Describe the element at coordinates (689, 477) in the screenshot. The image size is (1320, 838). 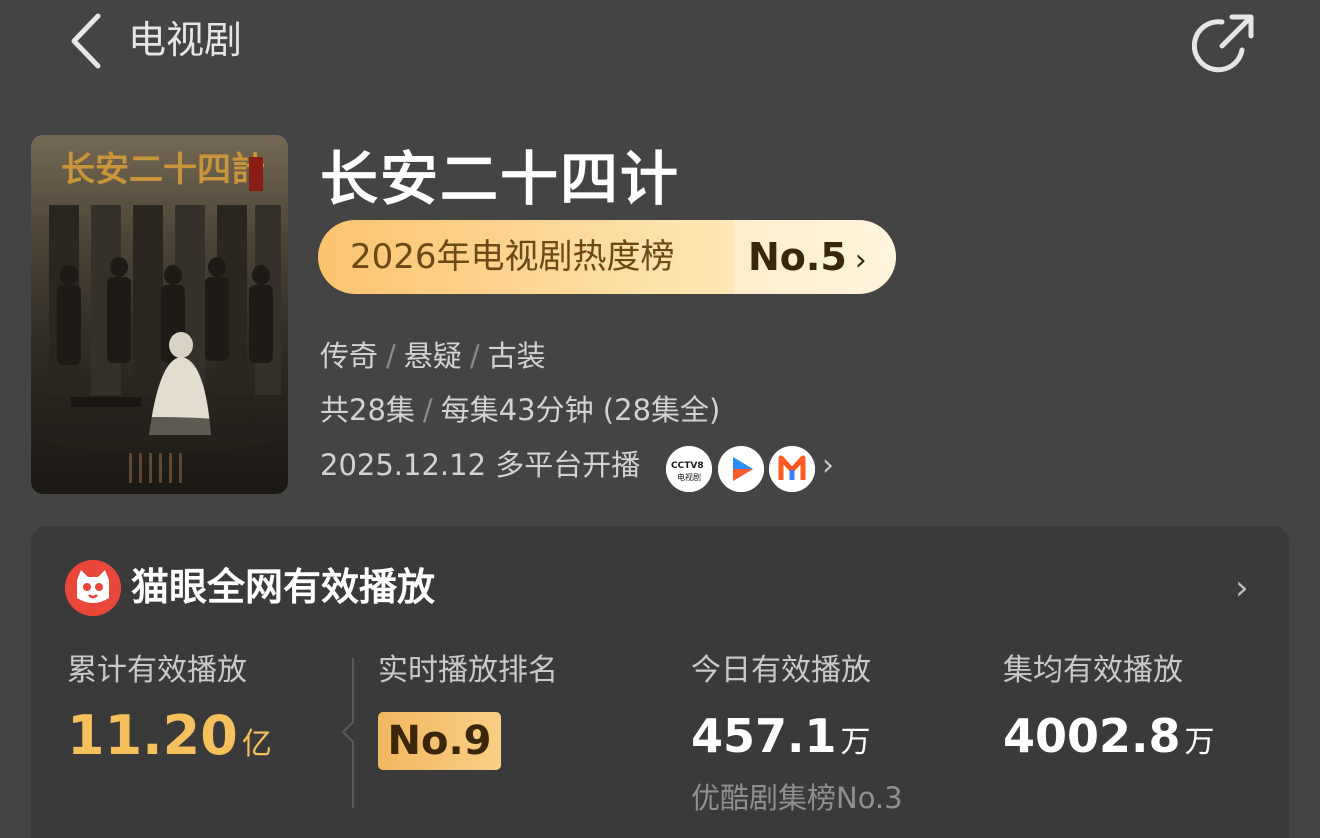
I see `cctv8-sub: 电视剧` at that location.